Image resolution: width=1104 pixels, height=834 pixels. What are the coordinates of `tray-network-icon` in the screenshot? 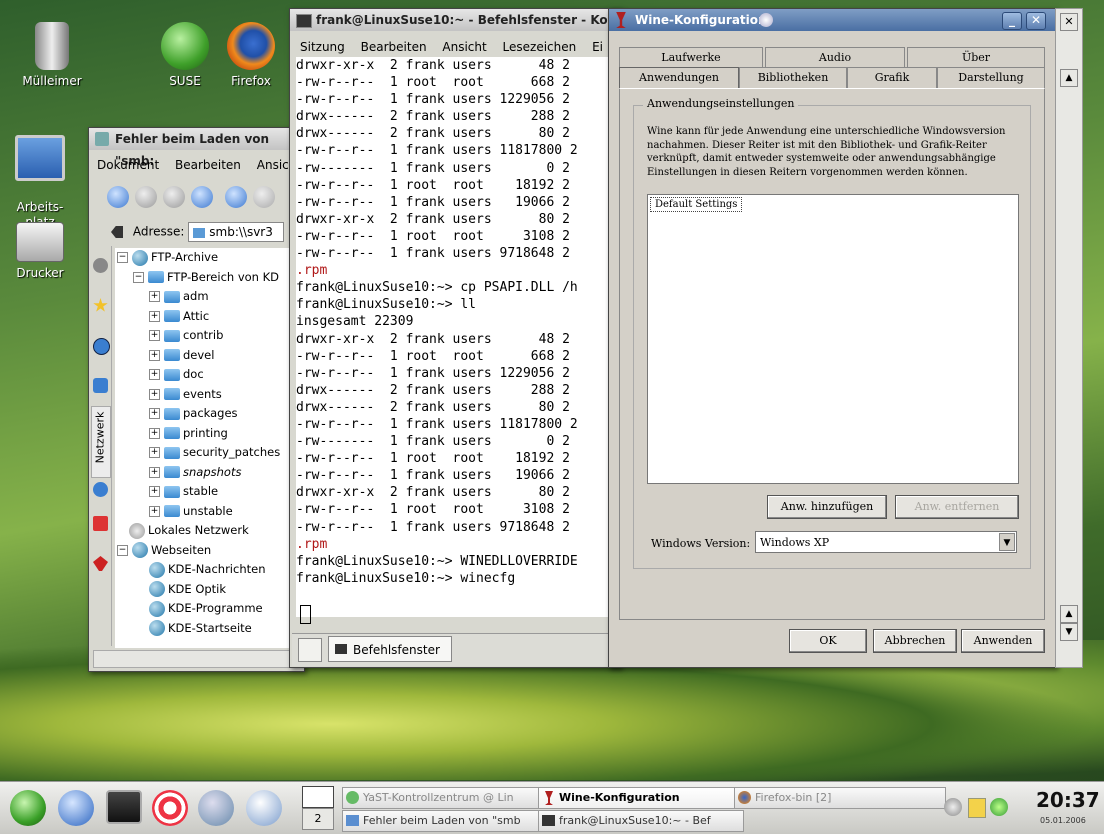 It's located at (953, 807).